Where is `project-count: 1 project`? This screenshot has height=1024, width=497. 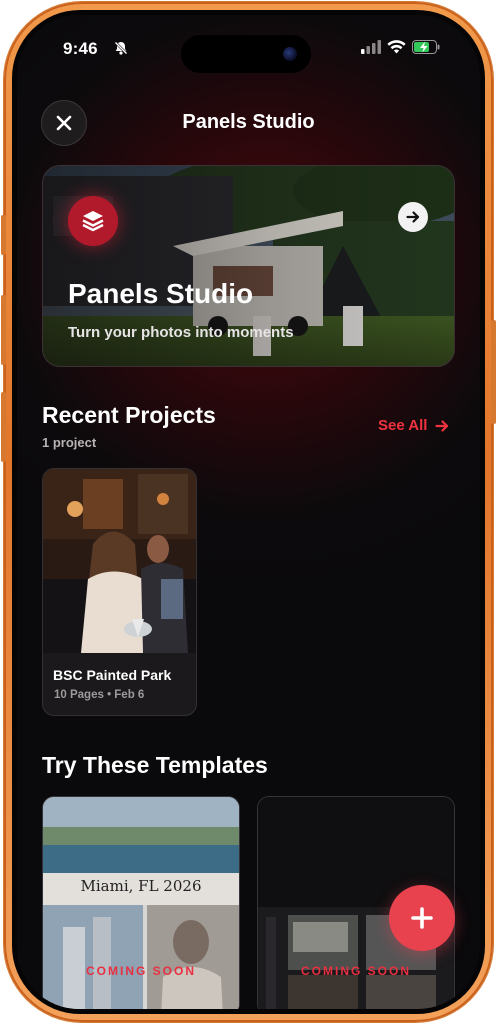
project-count: 1 project is located at coordinates (69, 442).